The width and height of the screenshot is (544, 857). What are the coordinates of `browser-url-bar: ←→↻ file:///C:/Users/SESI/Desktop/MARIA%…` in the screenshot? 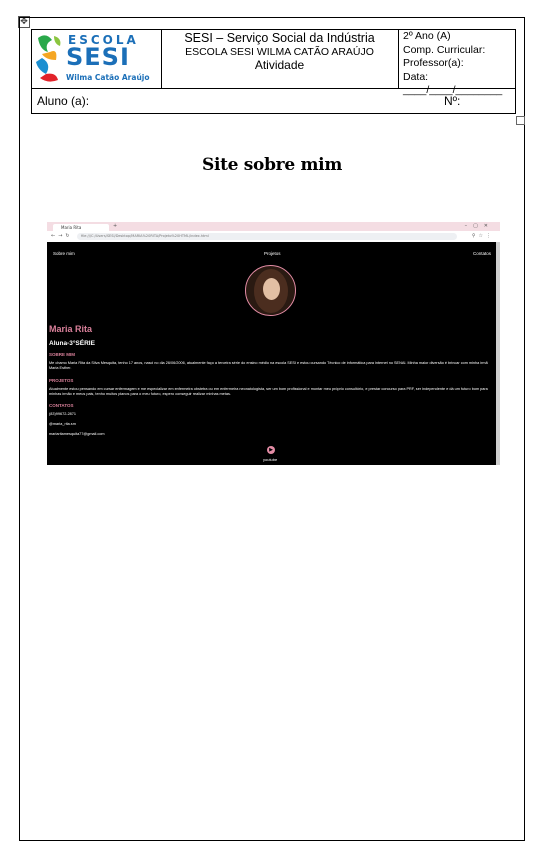 It's located at (273, 236).